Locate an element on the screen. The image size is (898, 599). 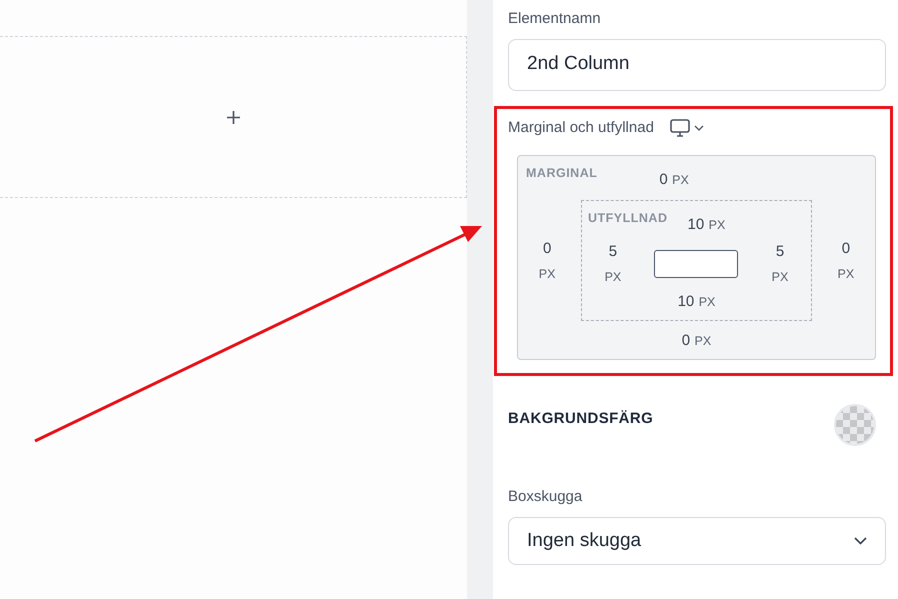
section-label: Marginal och utfyllnad is located at coordinates (581, 128).